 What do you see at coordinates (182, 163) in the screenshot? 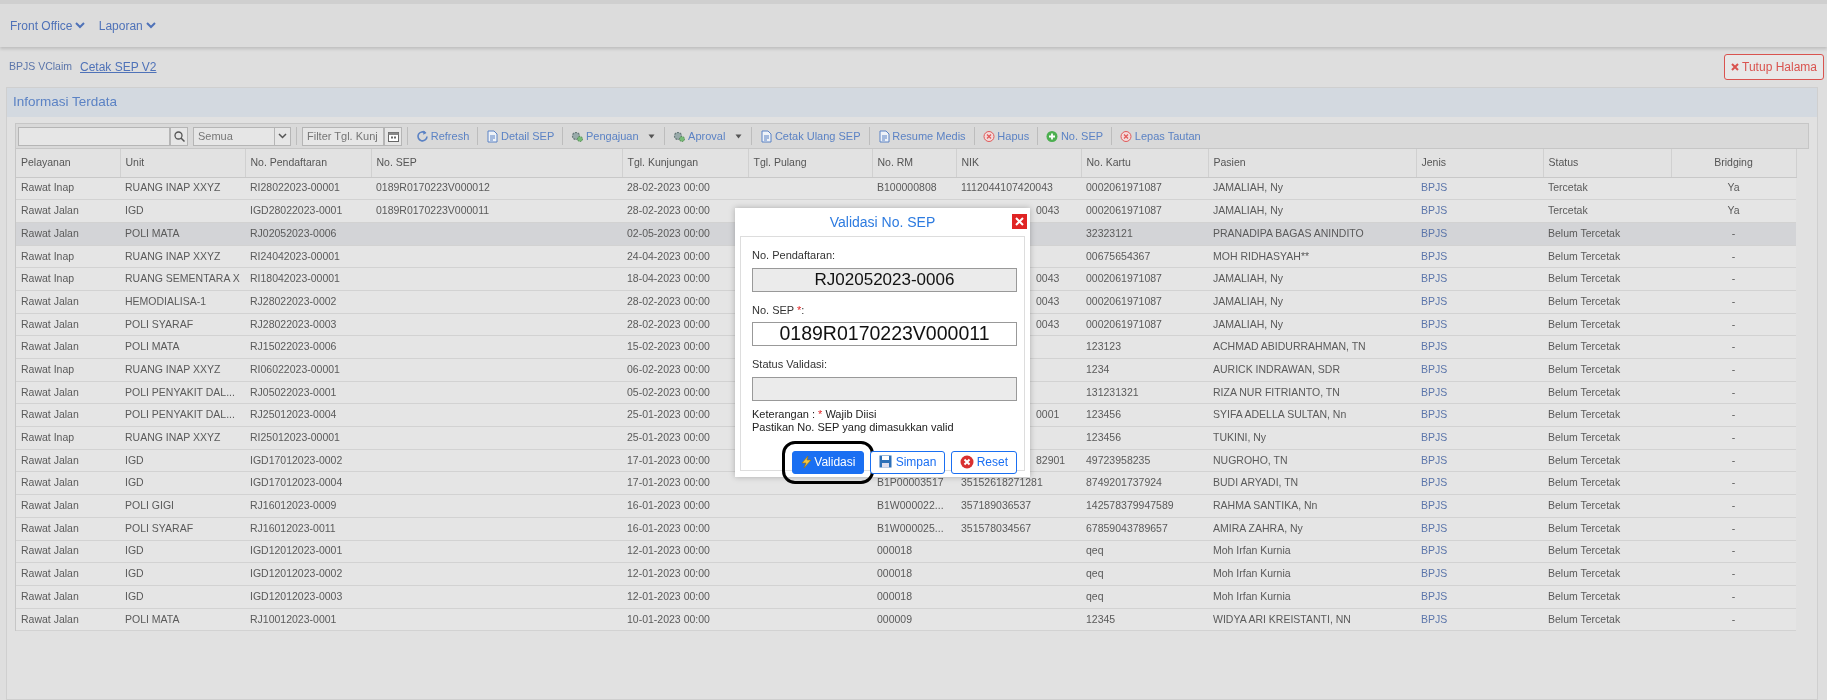
I see `column-header: Unit` at bounding box center [182, 163].